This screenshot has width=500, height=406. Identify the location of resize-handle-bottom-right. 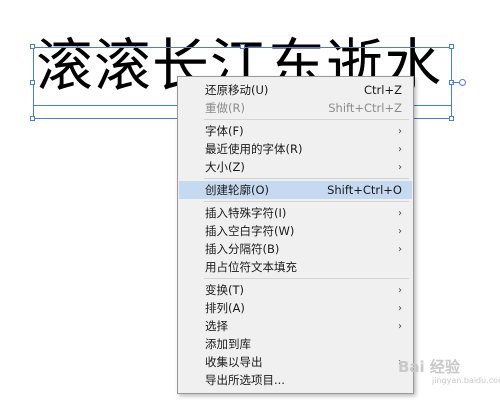
(451, 118).